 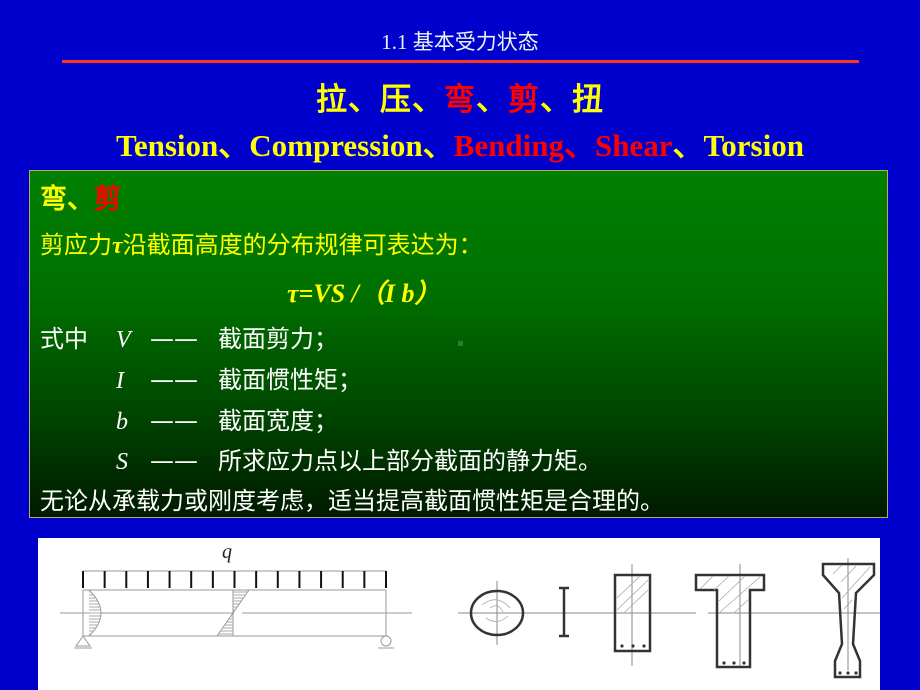 I want to click on pin-support-icon, so click(x=83, y=641).